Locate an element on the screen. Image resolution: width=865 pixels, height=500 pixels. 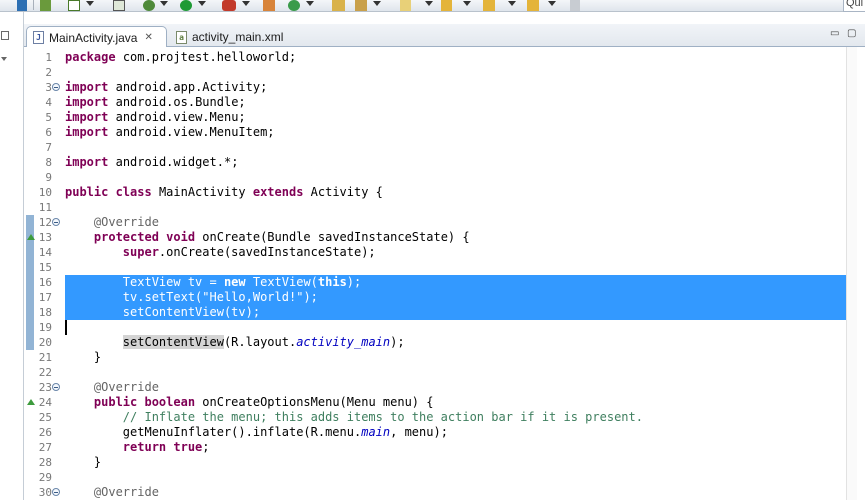
code-text: return true; is located at coordinates (455, 447).